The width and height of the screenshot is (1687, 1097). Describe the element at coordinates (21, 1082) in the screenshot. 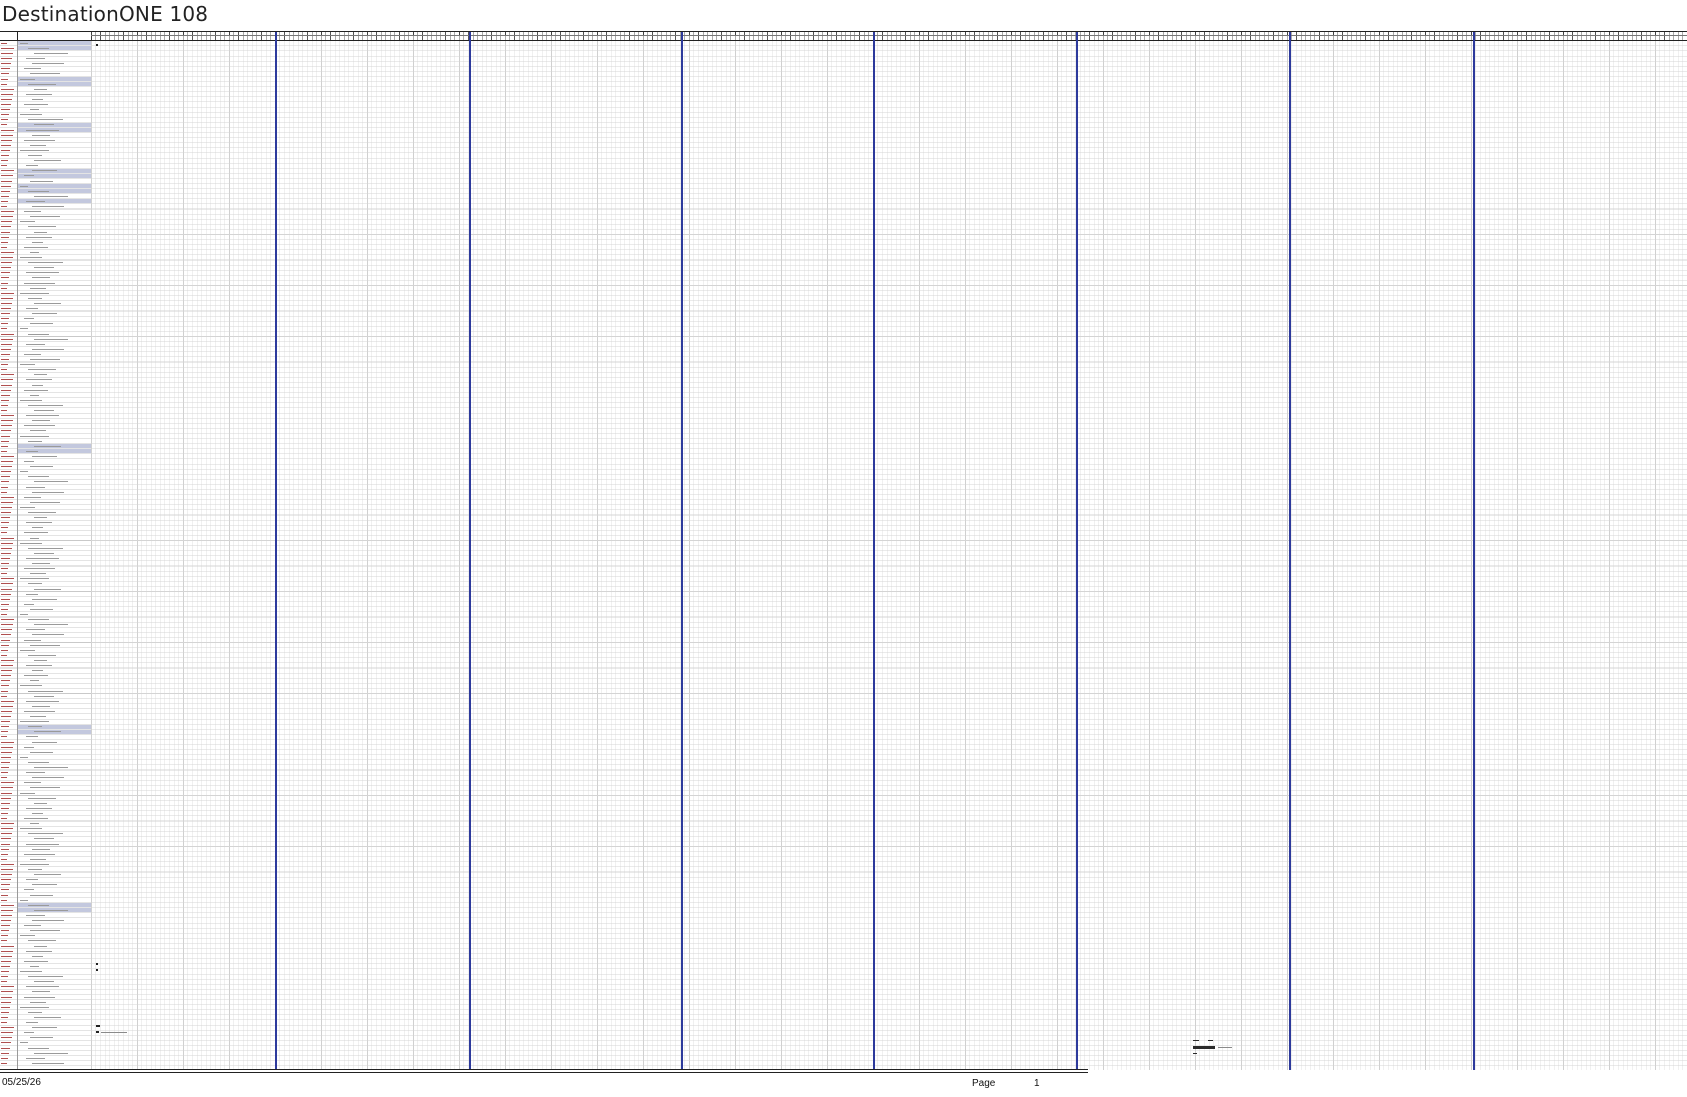

I see `footer-date: 05/25/26` at that location.